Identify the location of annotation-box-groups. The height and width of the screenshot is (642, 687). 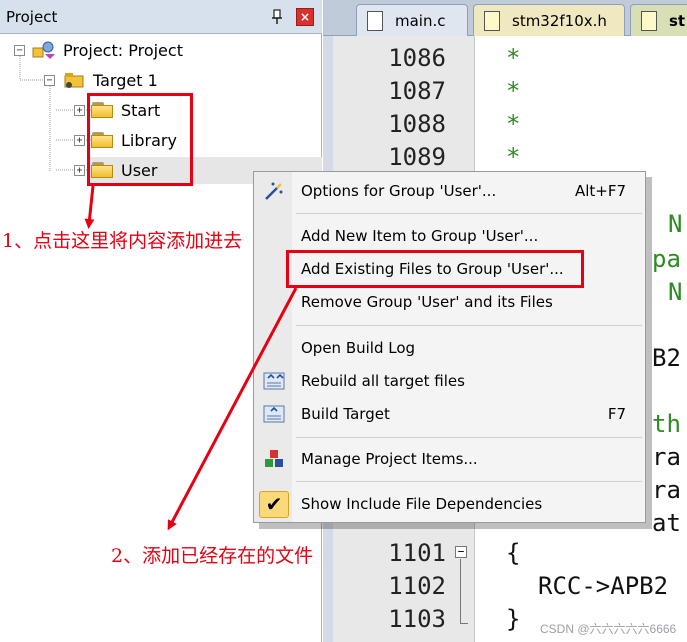
(140, 139).